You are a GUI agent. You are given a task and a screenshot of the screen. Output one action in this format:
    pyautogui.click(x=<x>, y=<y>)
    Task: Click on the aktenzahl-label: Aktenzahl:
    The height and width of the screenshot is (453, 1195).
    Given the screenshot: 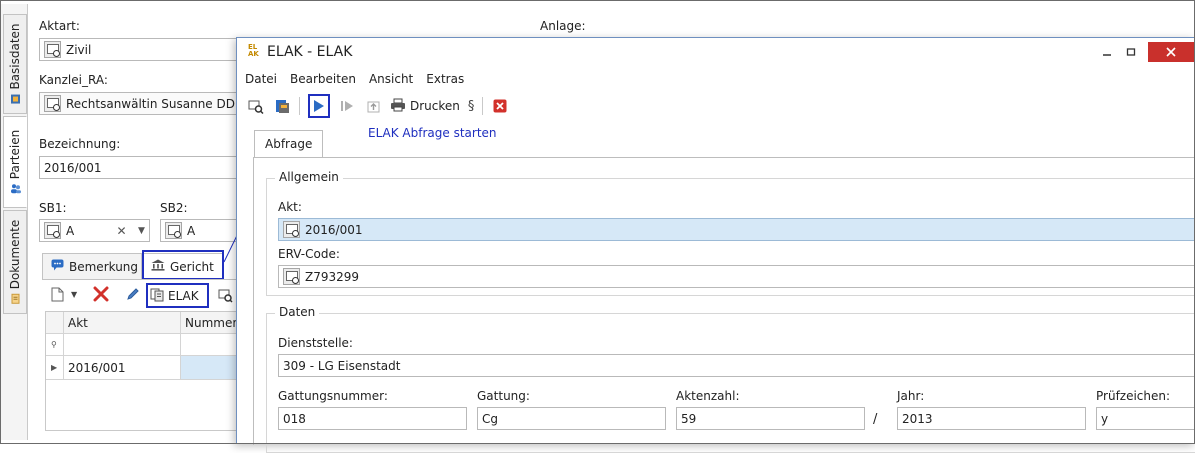 What is the action you would take?
    pyautogui.click(x=708, y=396)
    